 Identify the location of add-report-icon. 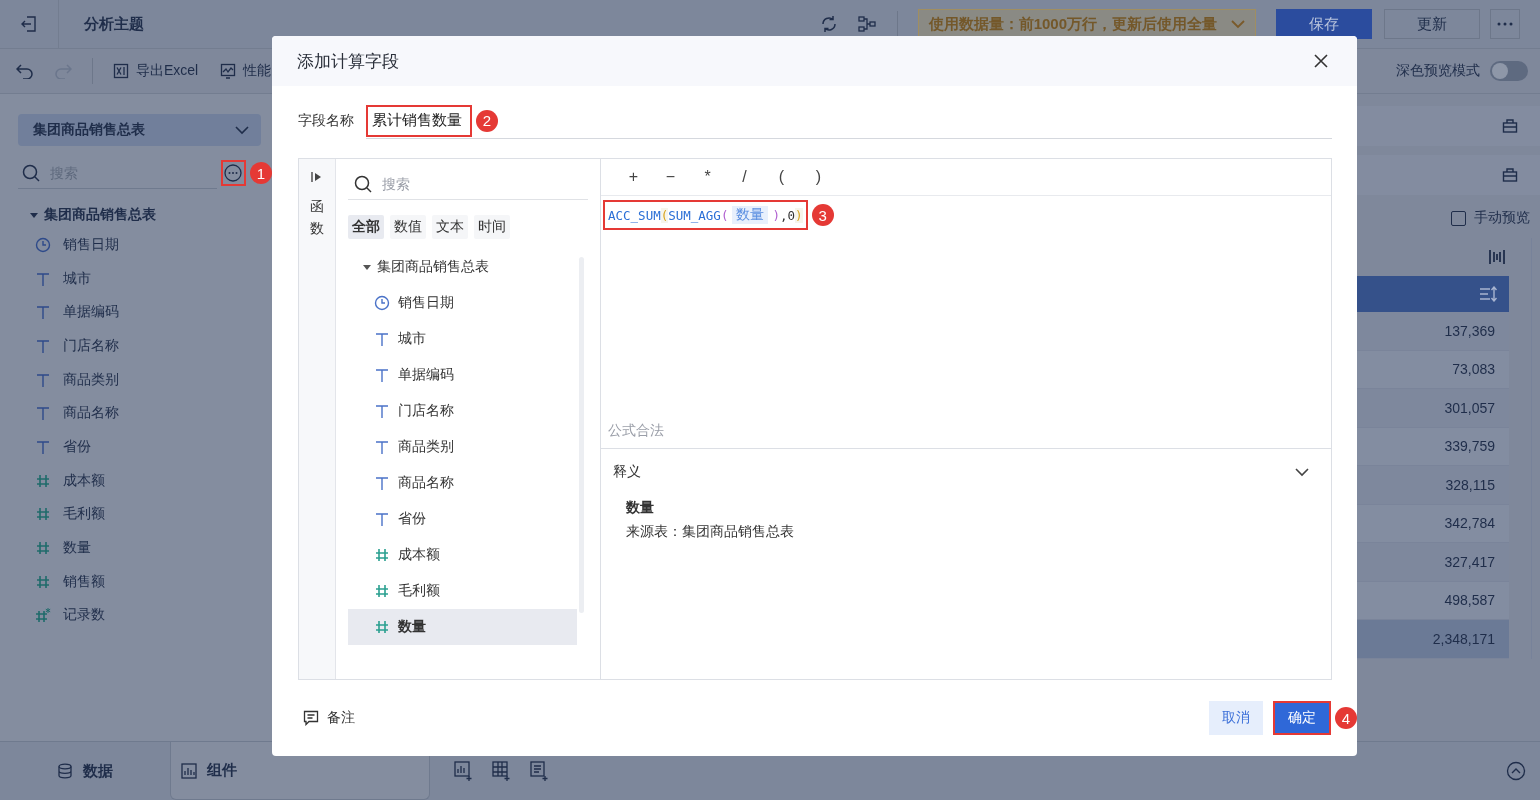
(540, 771).